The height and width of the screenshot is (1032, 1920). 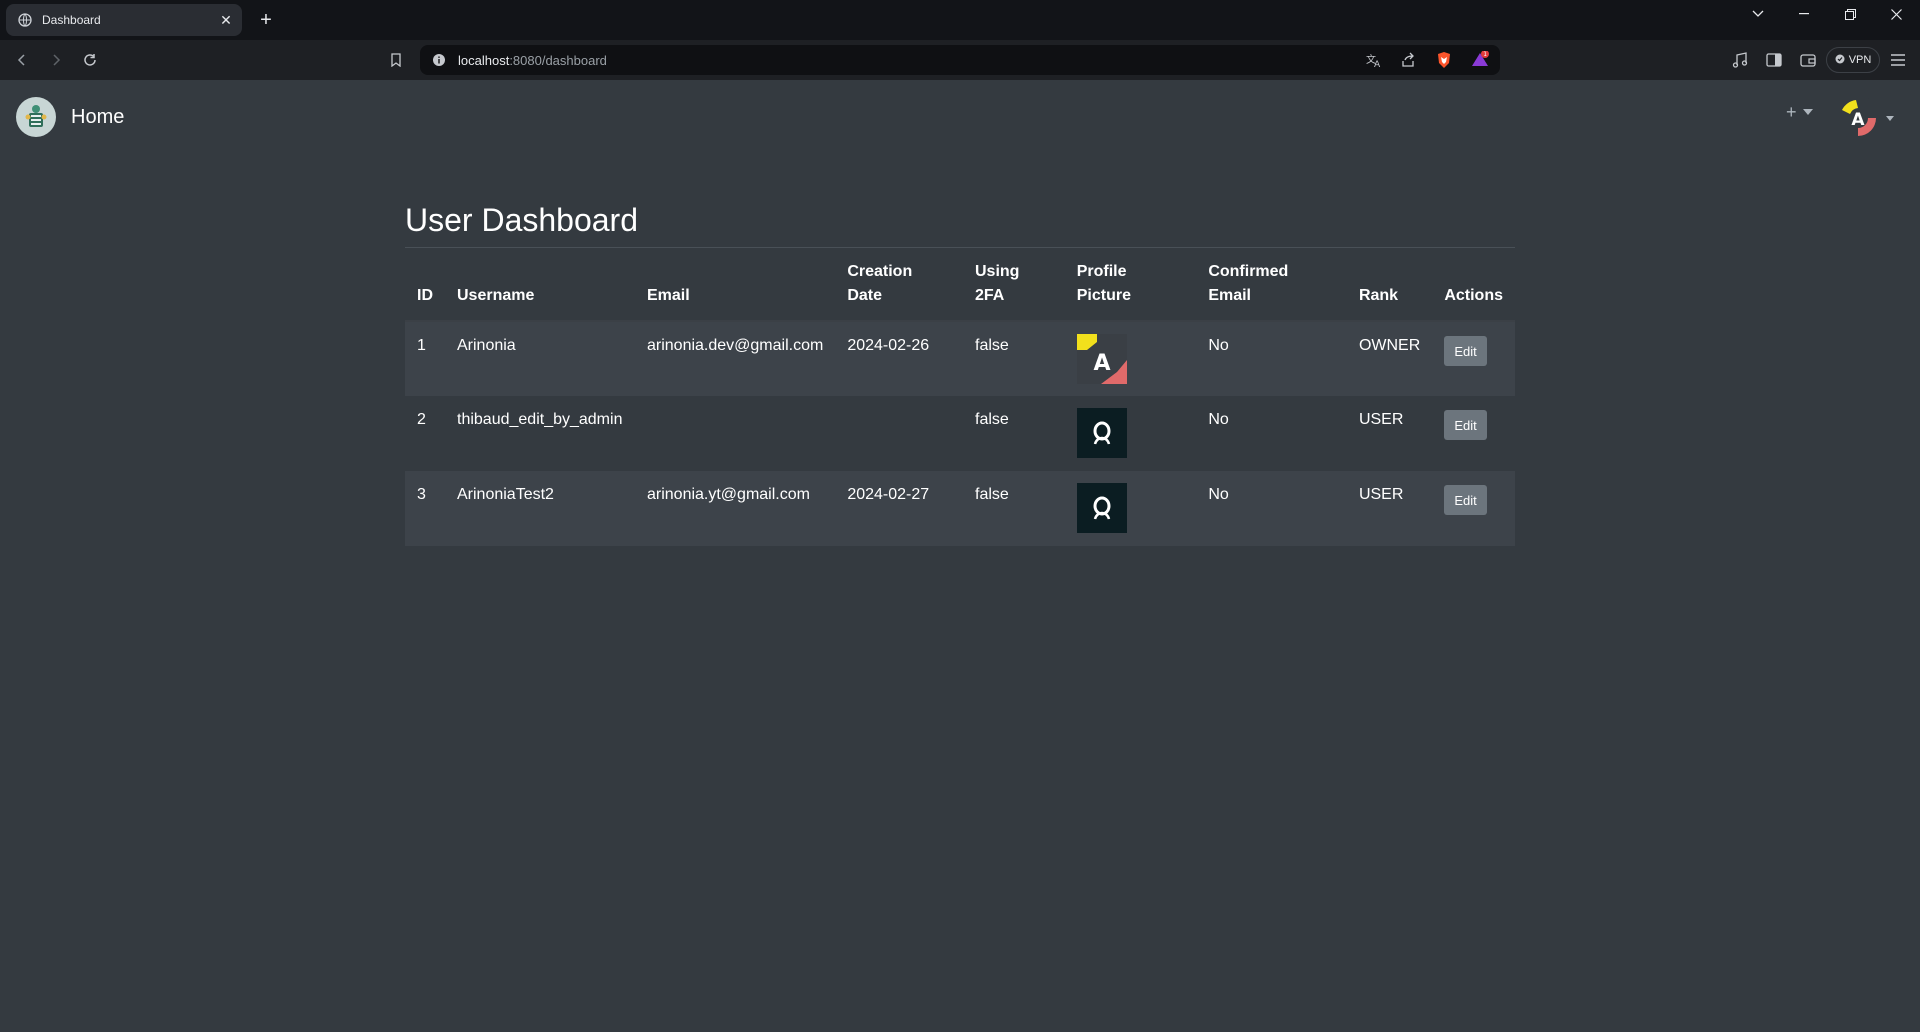 What do you see at coordinates (1898, 60) in the screenshot?
I see `menu-icon` at bounding box center [1898, 60].